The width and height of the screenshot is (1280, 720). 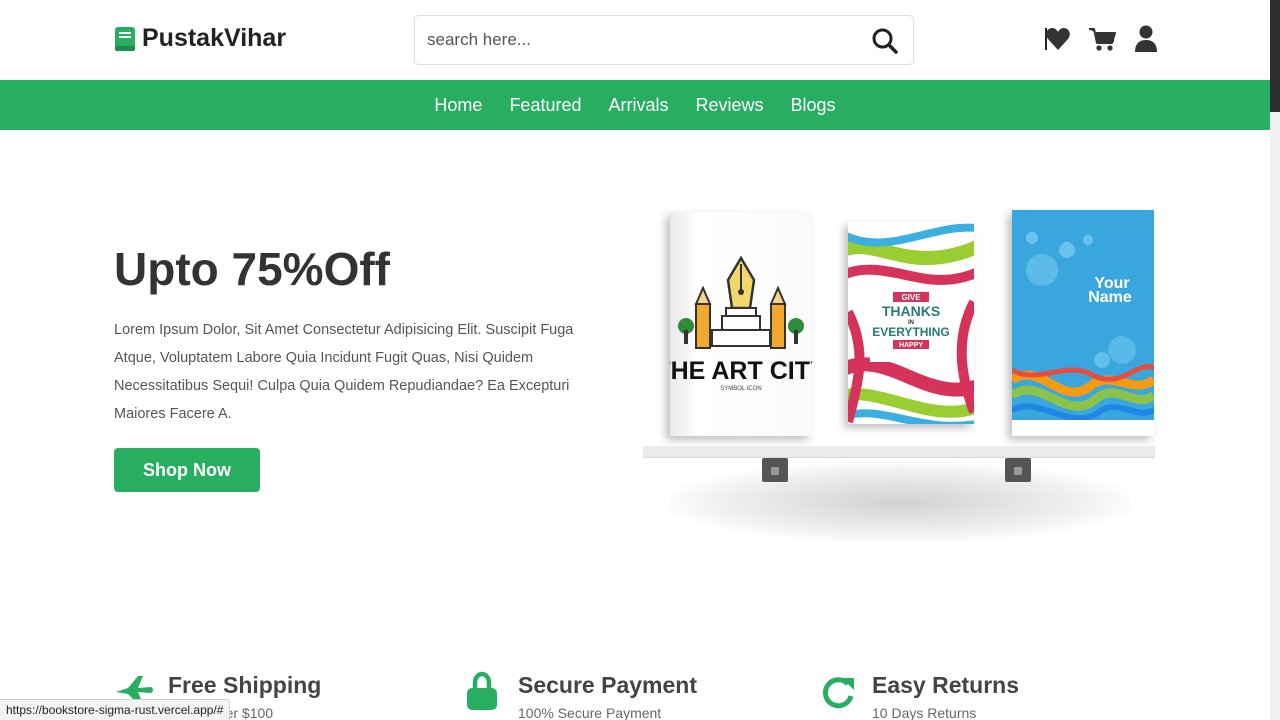 What do you see at coordinates (911, 297) in the screenshot?
I see `svg-text: GIVE` at bounding box center [911, 297].